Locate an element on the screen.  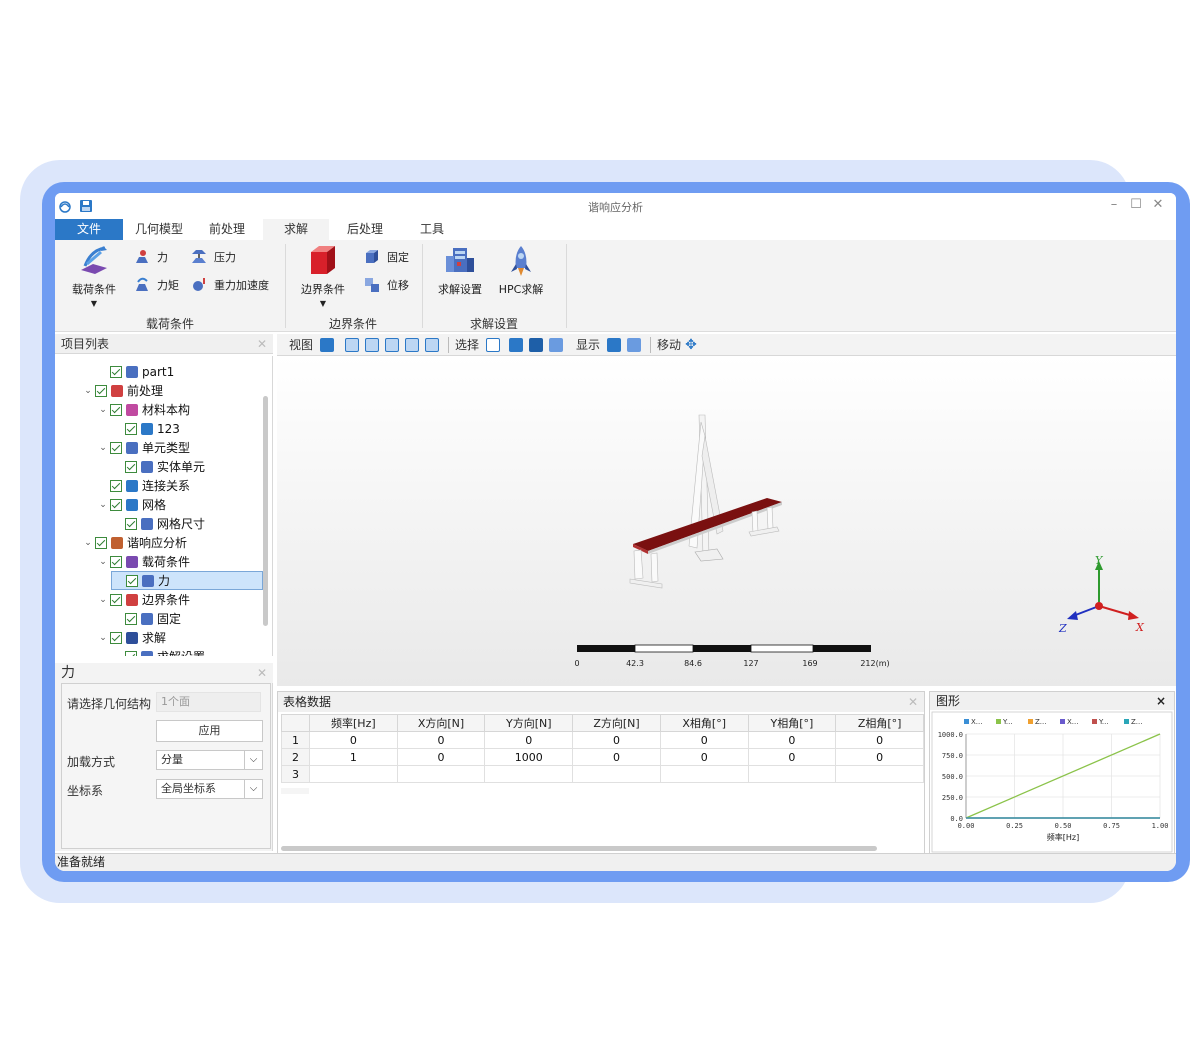
select-body-icon is located at coordinates (536, 344).